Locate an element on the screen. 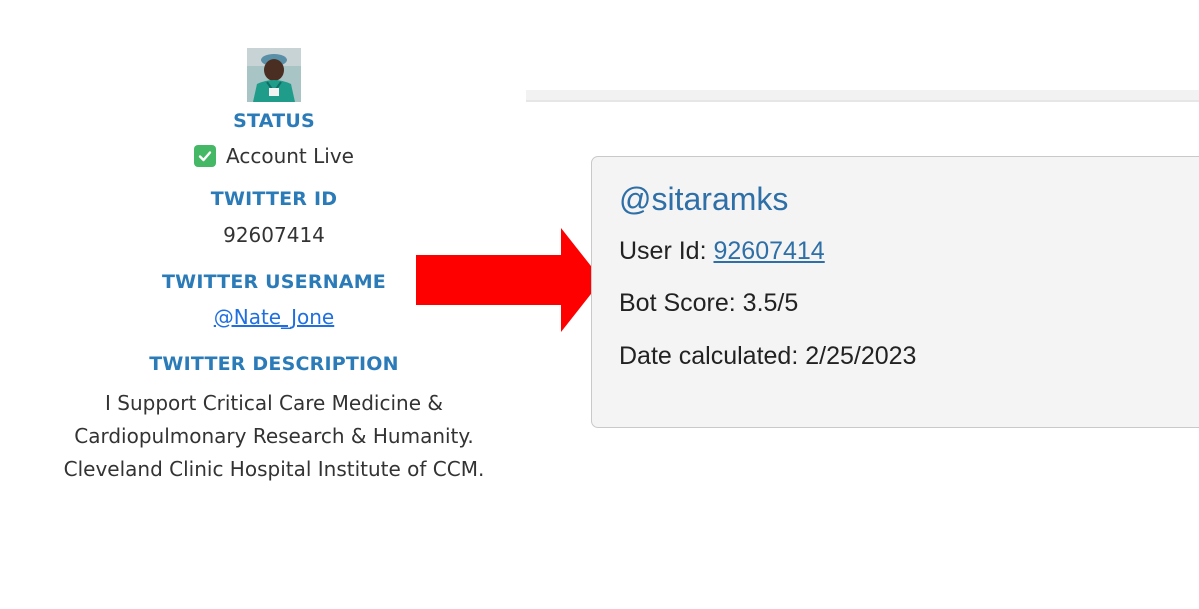 Image resolution: width=1199 pixels, height=609 pixels. bot-score-label: Bot Score: is located at coordinates (681, 303).